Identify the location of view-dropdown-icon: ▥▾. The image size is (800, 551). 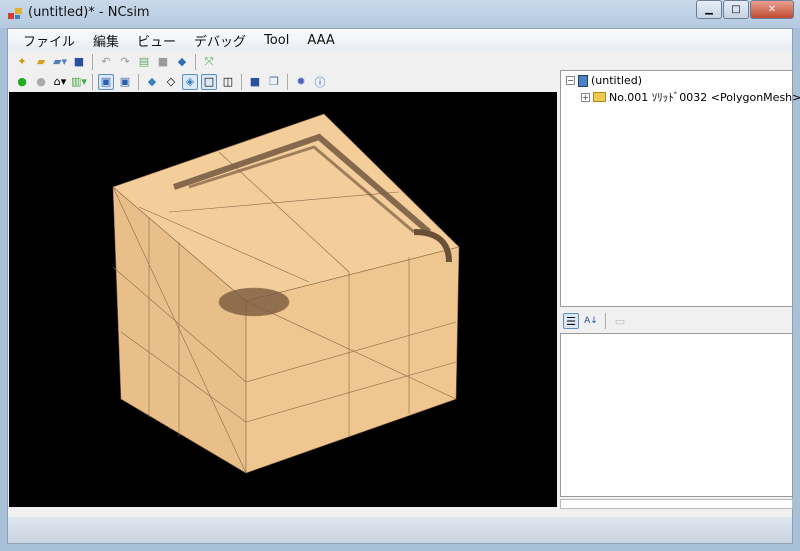
(79, 82).